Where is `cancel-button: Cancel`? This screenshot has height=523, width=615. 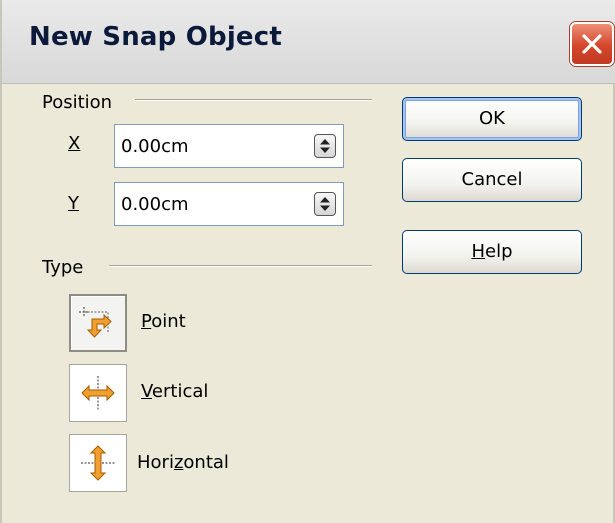 cancel-button: Cancel is located at coordinates (492, 180).